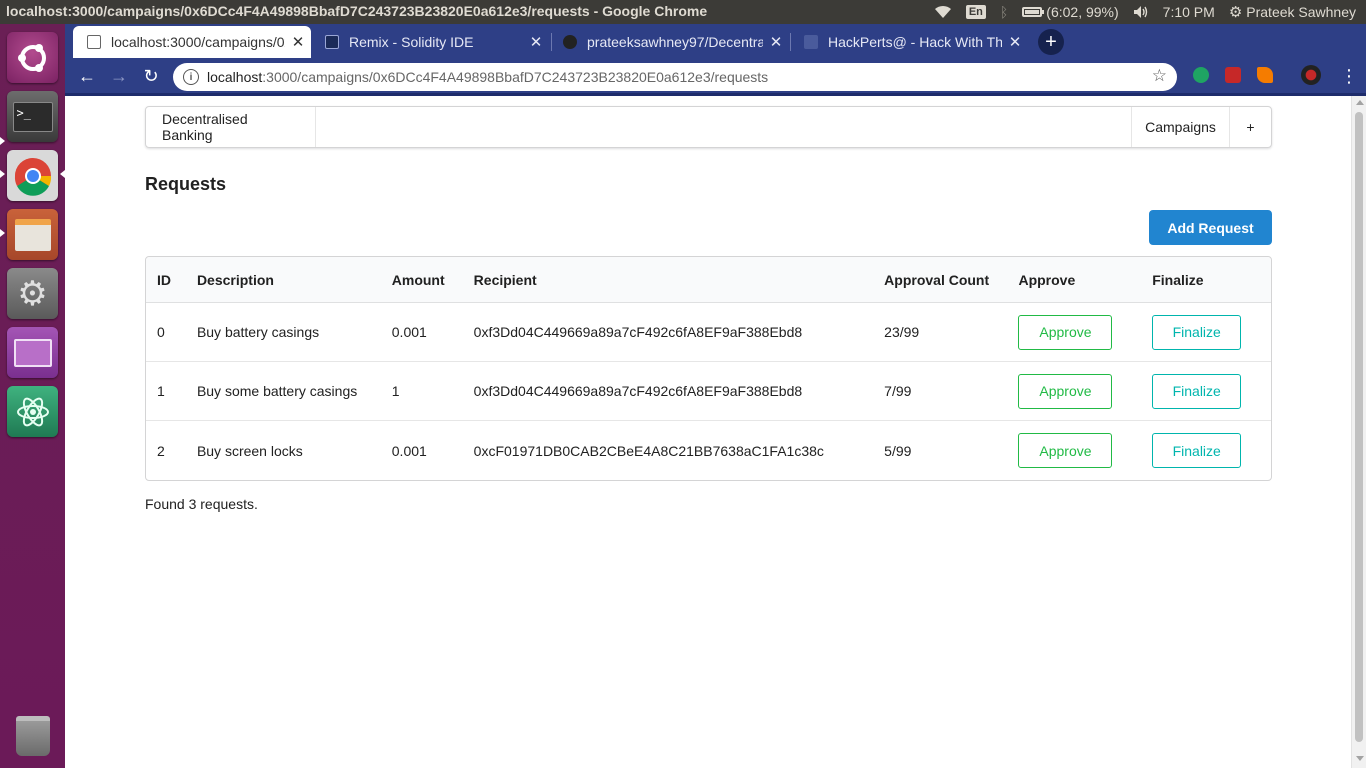  What do you see at coordinates (421, 391) in the screenshot?
I see `cell-amount: 1` at bounding box center [421, 391].